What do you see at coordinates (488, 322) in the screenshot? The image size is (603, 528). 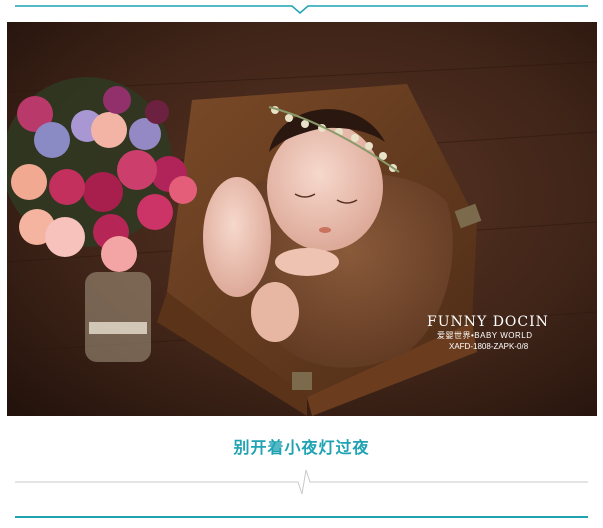 I see `watermark-brand: FUNNY DOCIN` at bounding box center [488, 322].